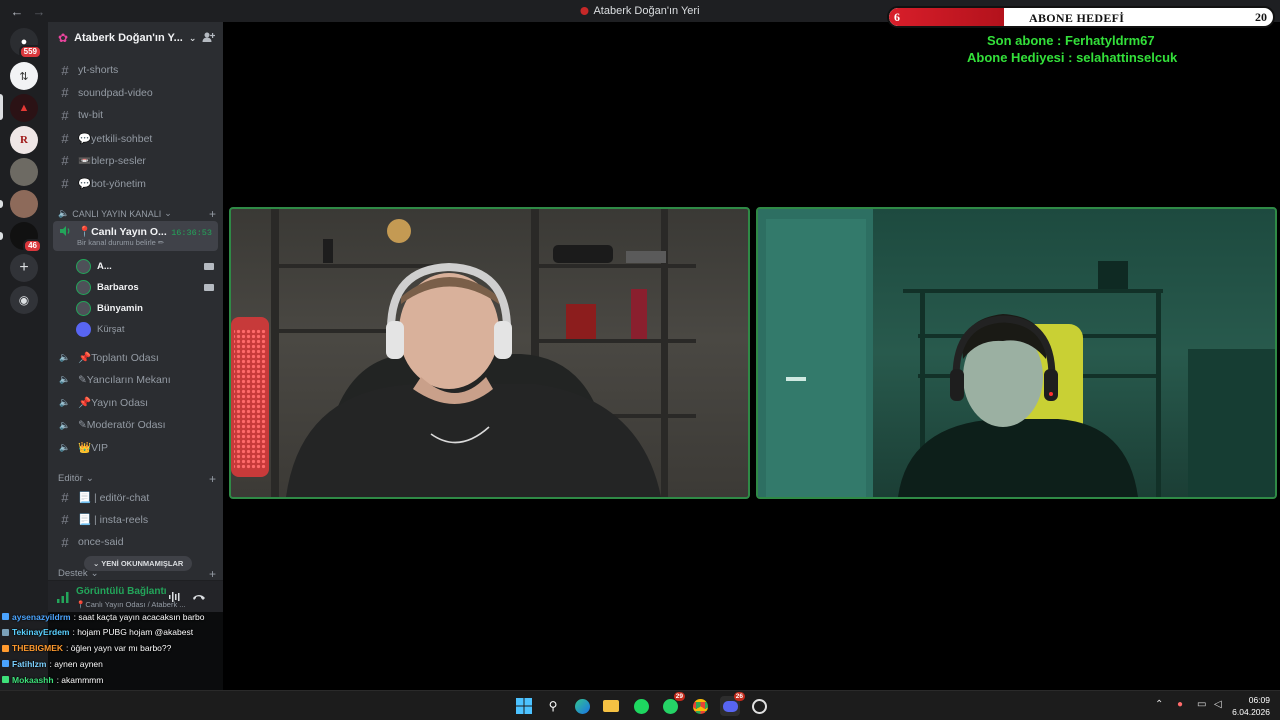 This screenshot has height=720, width=1280. Describe the element at coordinates (175, 597) in the screenshot. I see `noise-suppression-icon` at that location.